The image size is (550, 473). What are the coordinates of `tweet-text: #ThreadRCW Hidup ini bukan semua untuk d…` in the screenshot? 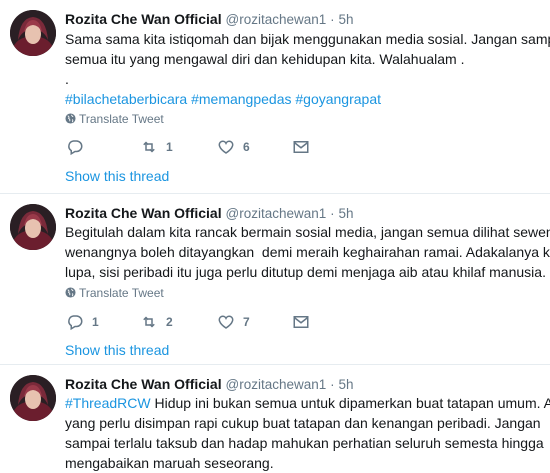 It's located at (307, 433).